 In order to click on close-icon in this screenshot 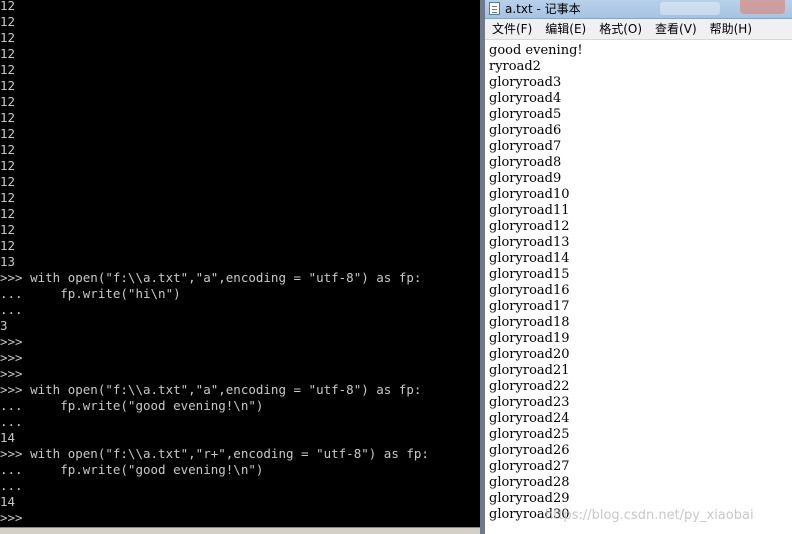, I will do `click(762, 7)`.